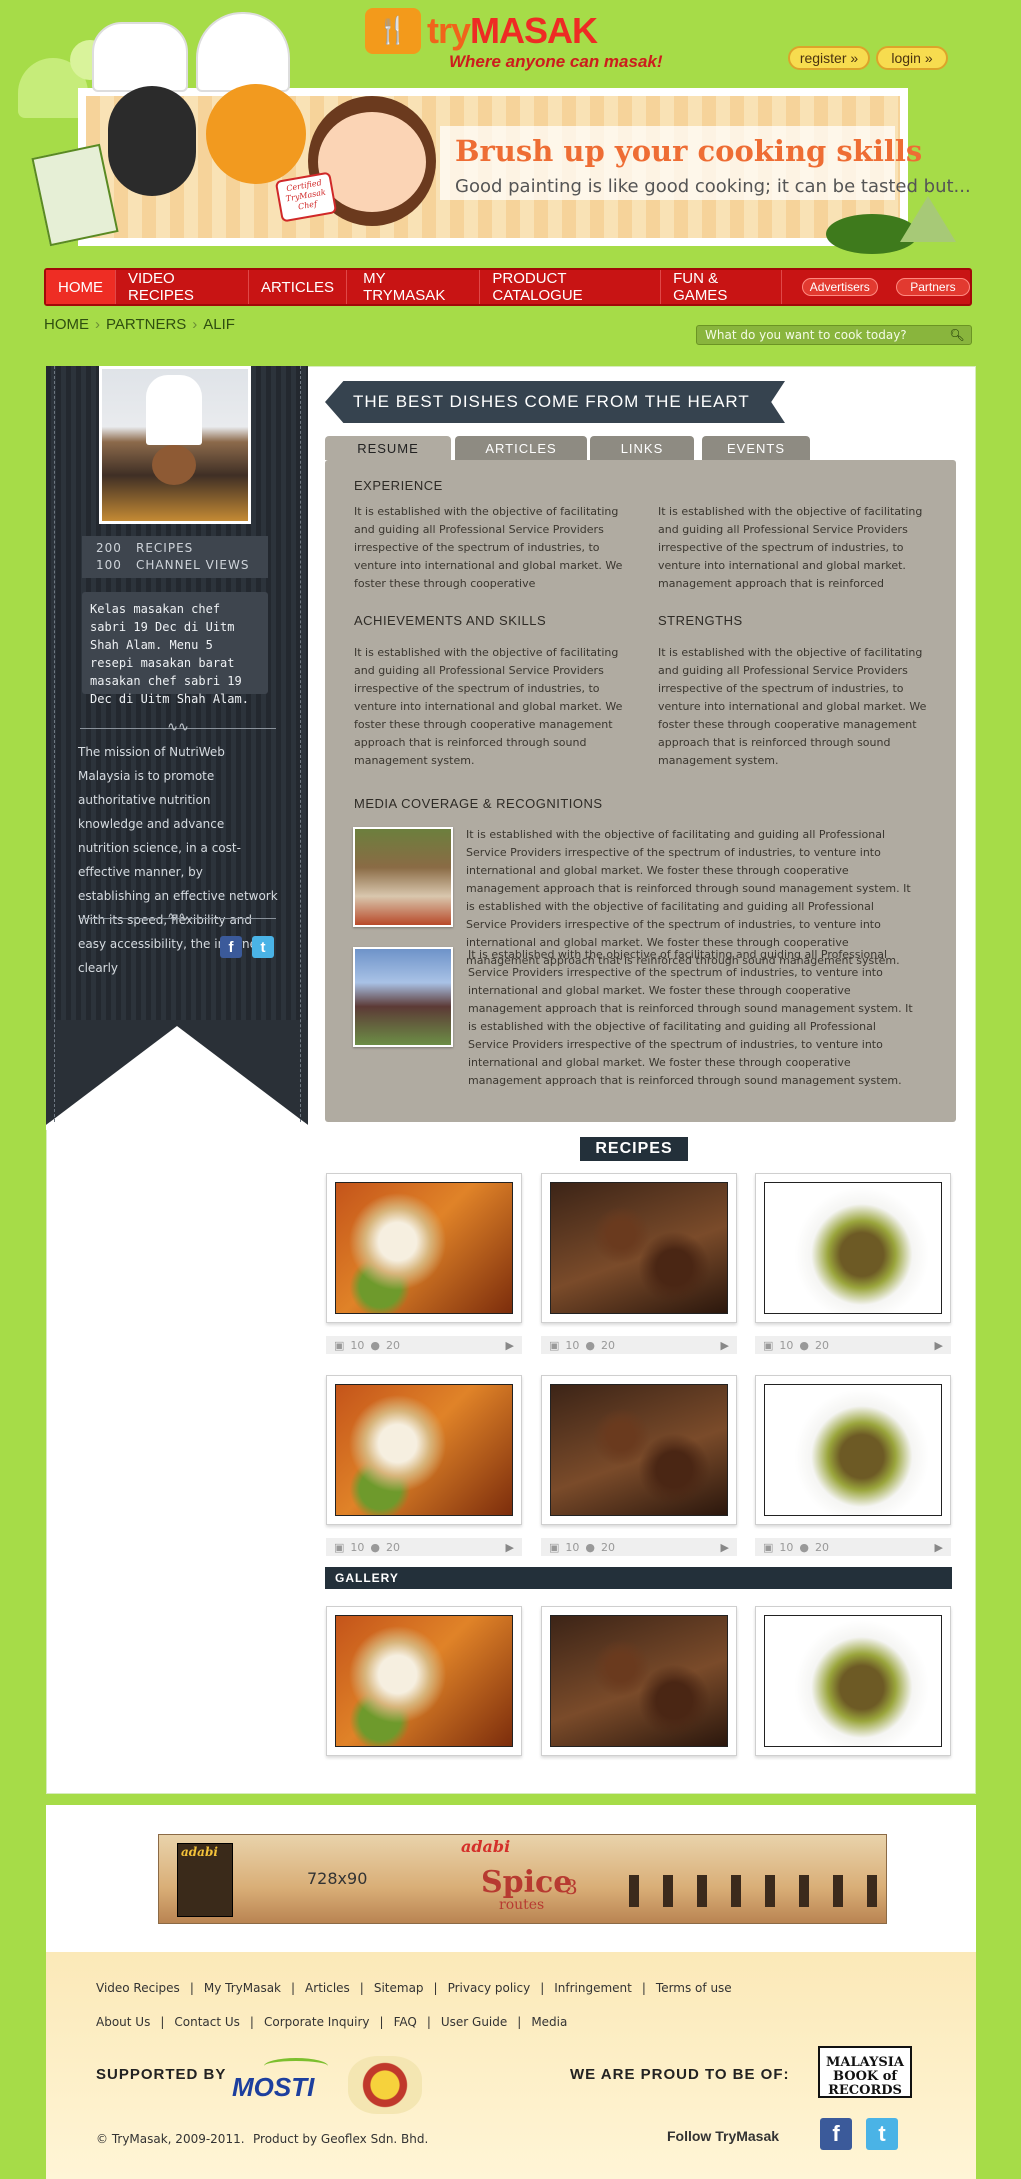 The image size is (1021, 2179). I want to click on site-logo: 🍴 tryMASAK Where anyone can masak!, so click(515, 43).